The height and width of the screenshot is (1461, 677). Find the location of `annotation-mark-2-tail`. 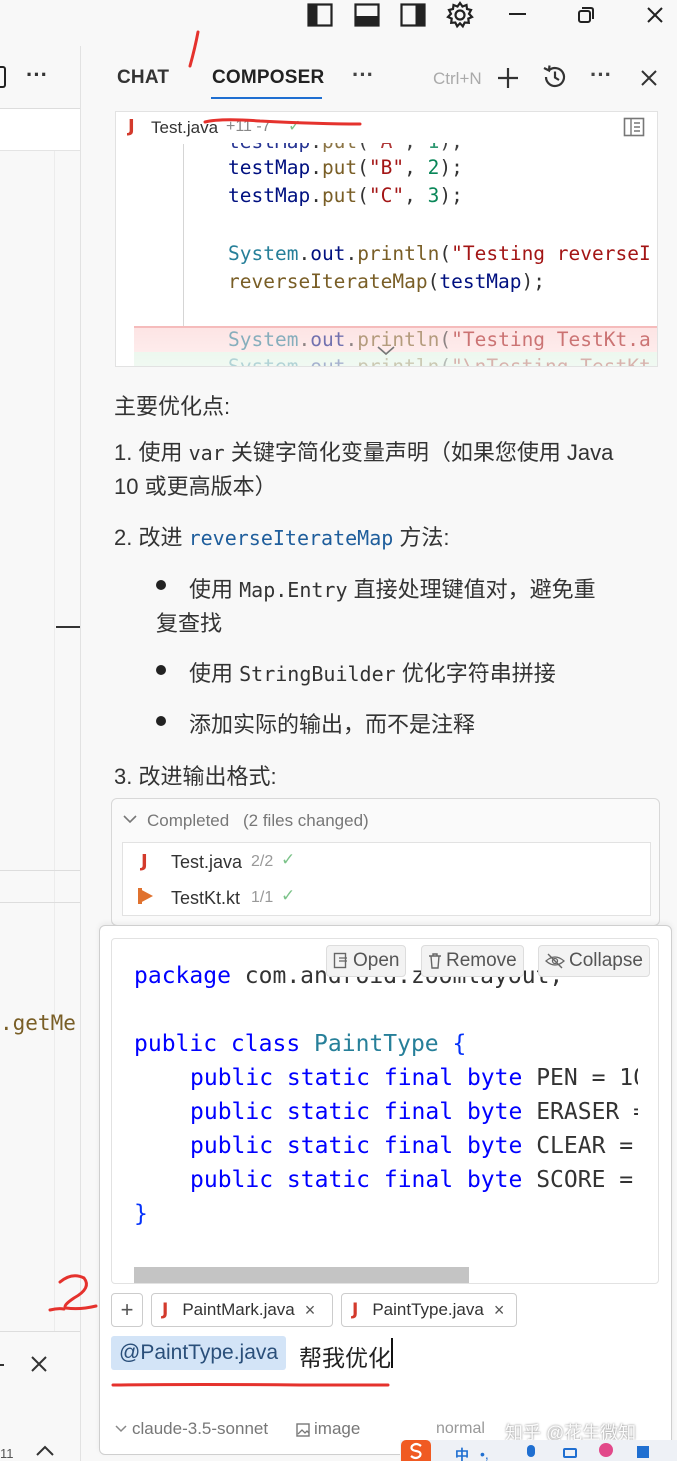

annotation-mark-2-tail is located at coordinates (57, 1309).